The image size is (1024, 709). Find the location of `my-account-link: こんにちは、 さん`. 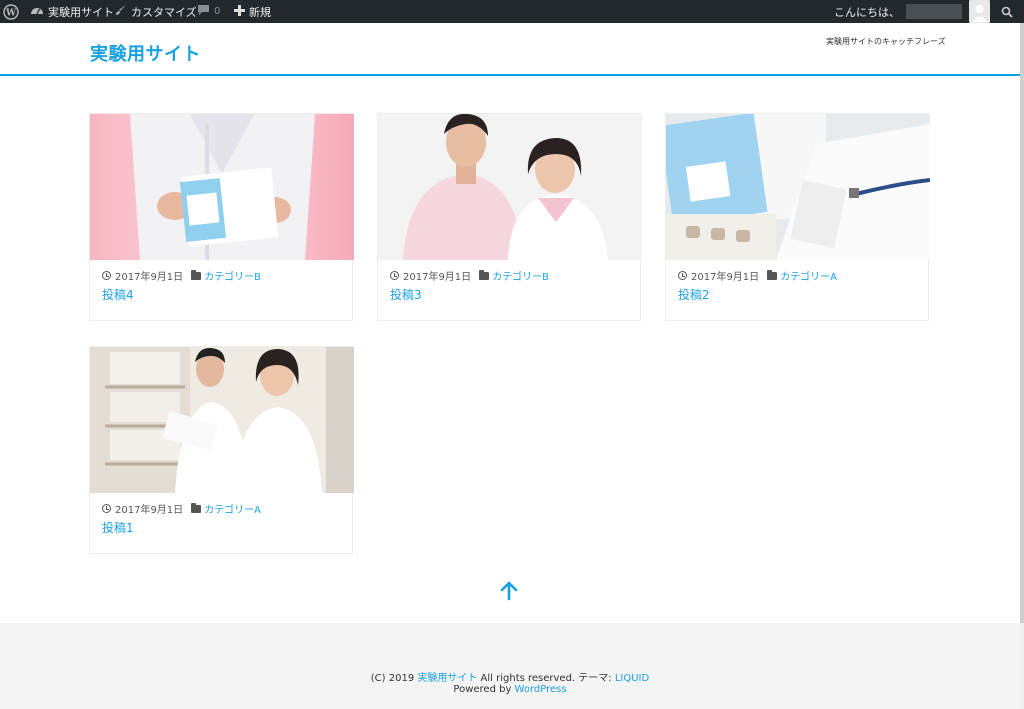

my-account-link: こんにちは、 さん is located at coordinates (912, 11).